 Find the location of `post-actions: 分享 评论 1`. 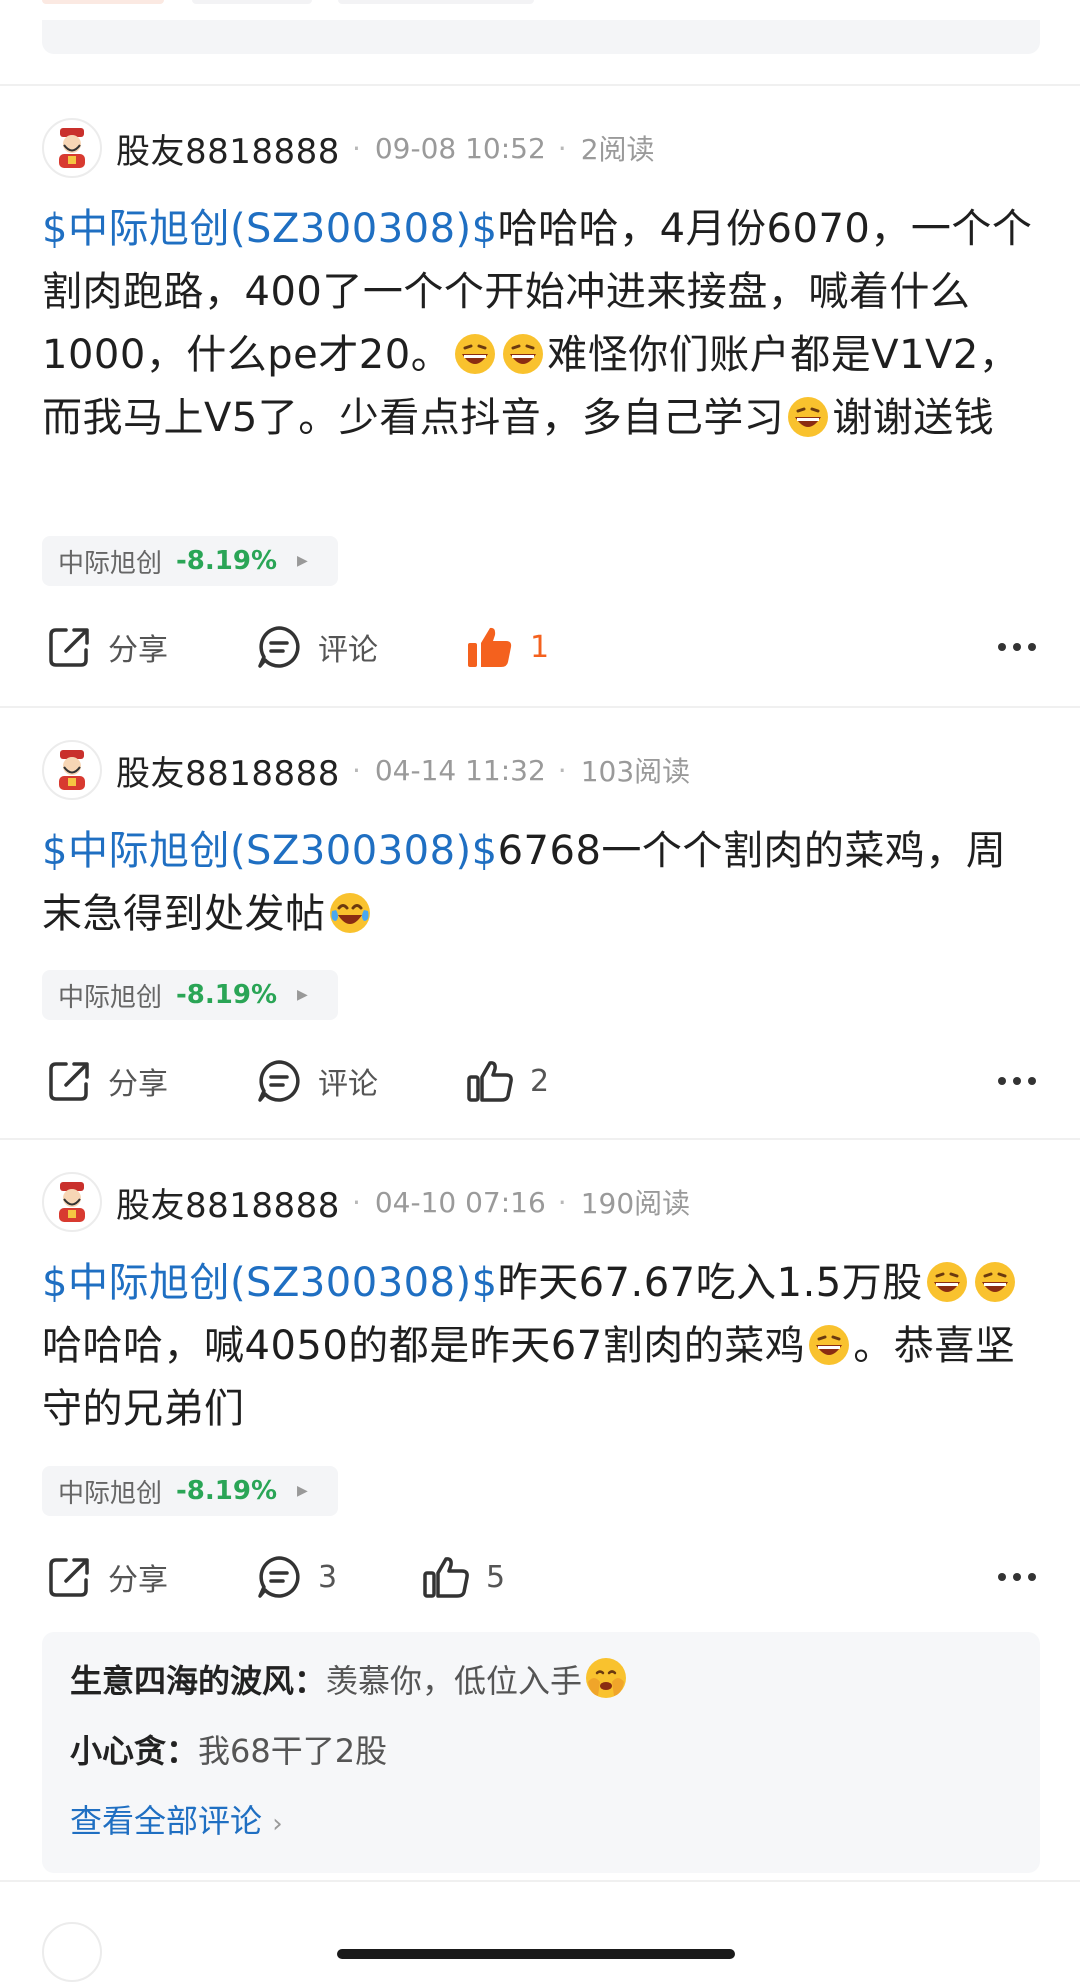

post-actions: 分享 评论 1 is located at coordinates (540, 647).